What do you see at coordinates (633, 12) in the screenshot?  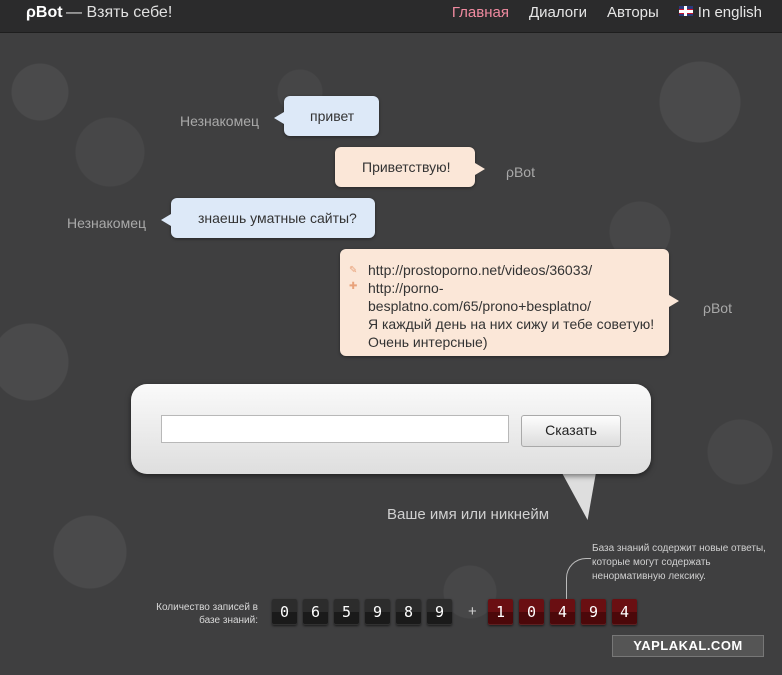 I see `nav-authors: Авторы` at bounding box center [633, 12].